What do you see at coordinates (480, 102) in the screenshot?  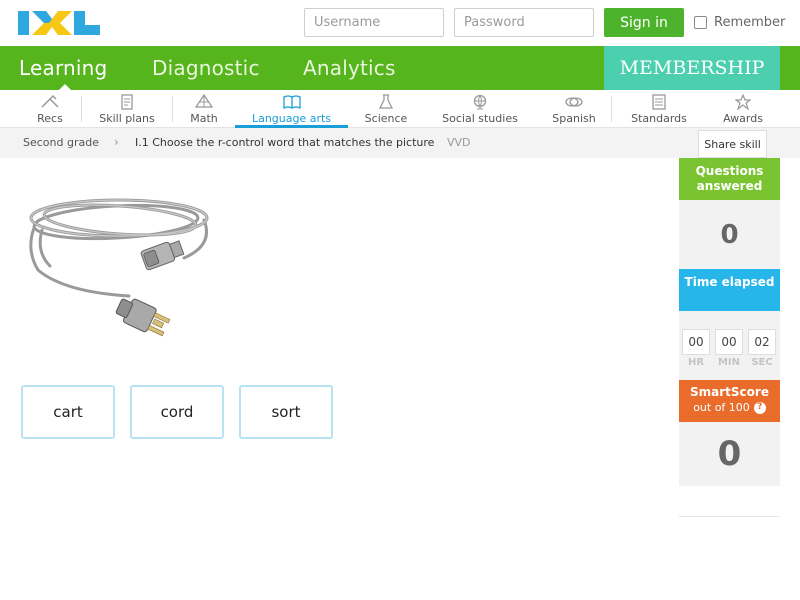 I see `globe-icon` at bounding box center [480, 102].